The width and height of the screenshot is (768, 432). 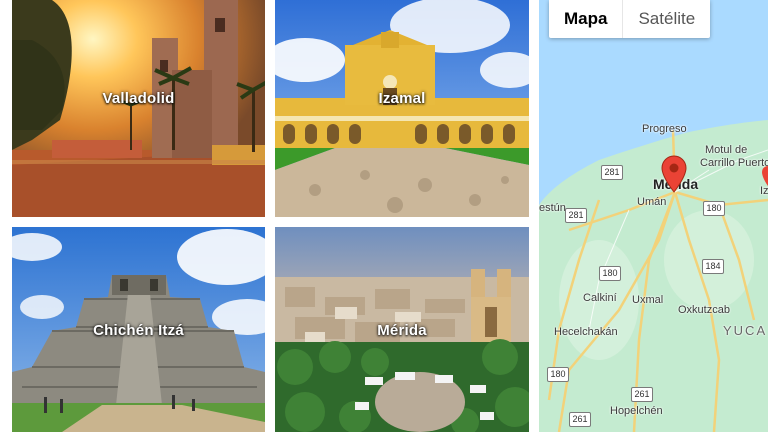 What do you see at coordinates (402, 98) in the screenshot?
I see `destination-label: Izamal` at bounding box center [402, 98].